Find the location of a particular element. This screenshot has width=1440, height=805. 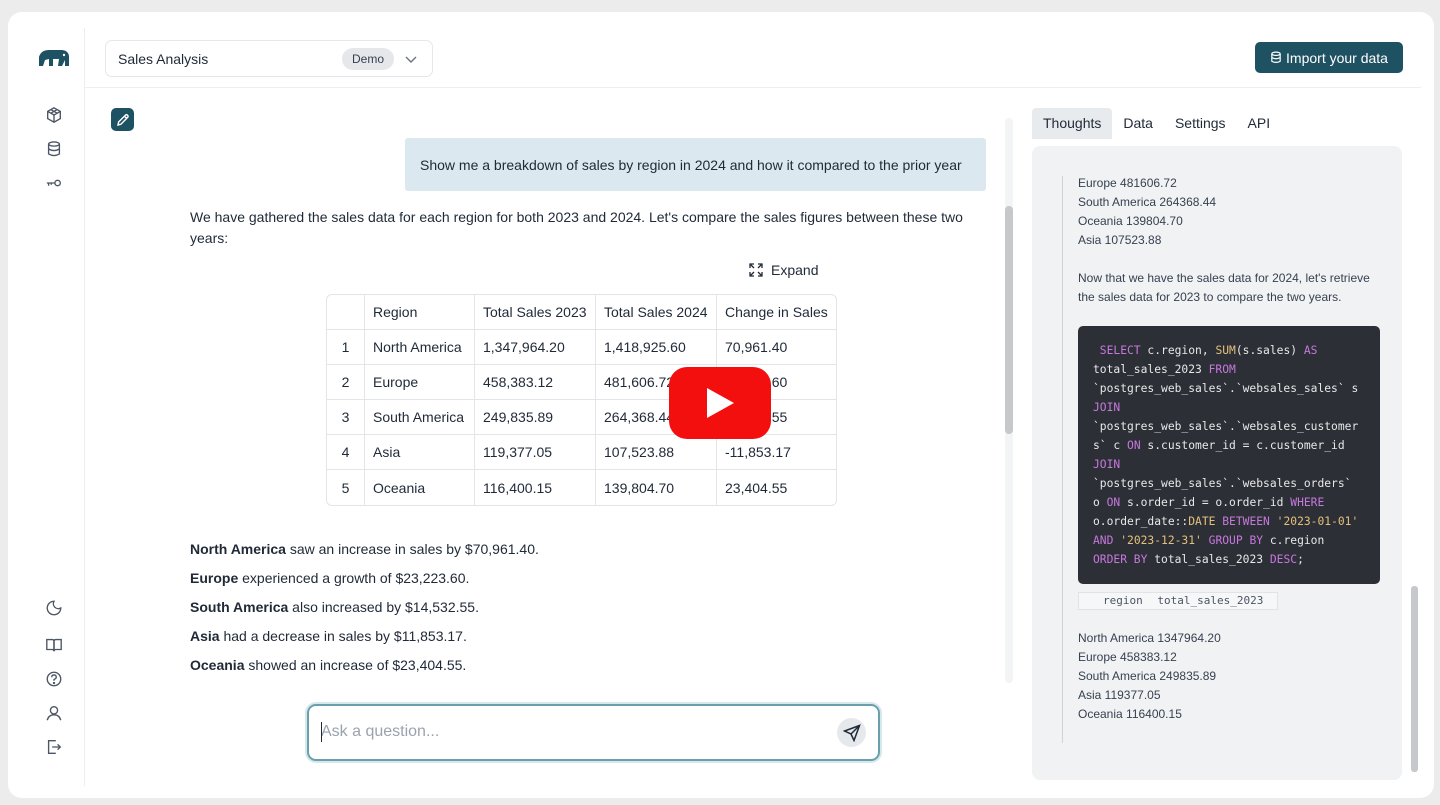

chat-scrollbar-thumb is located at coordinates (1009, 320).